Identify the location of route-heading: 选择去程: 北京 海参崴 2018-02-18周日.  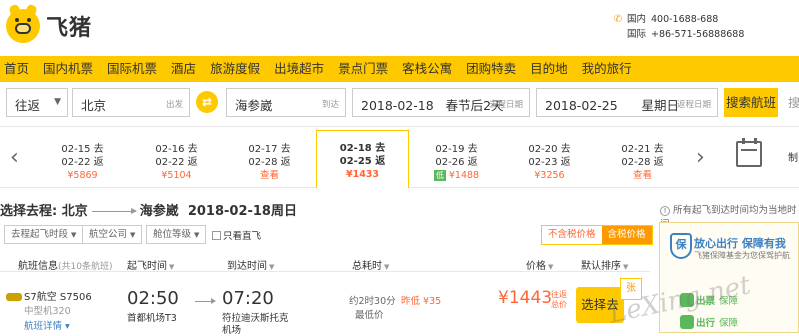
(148, 211).